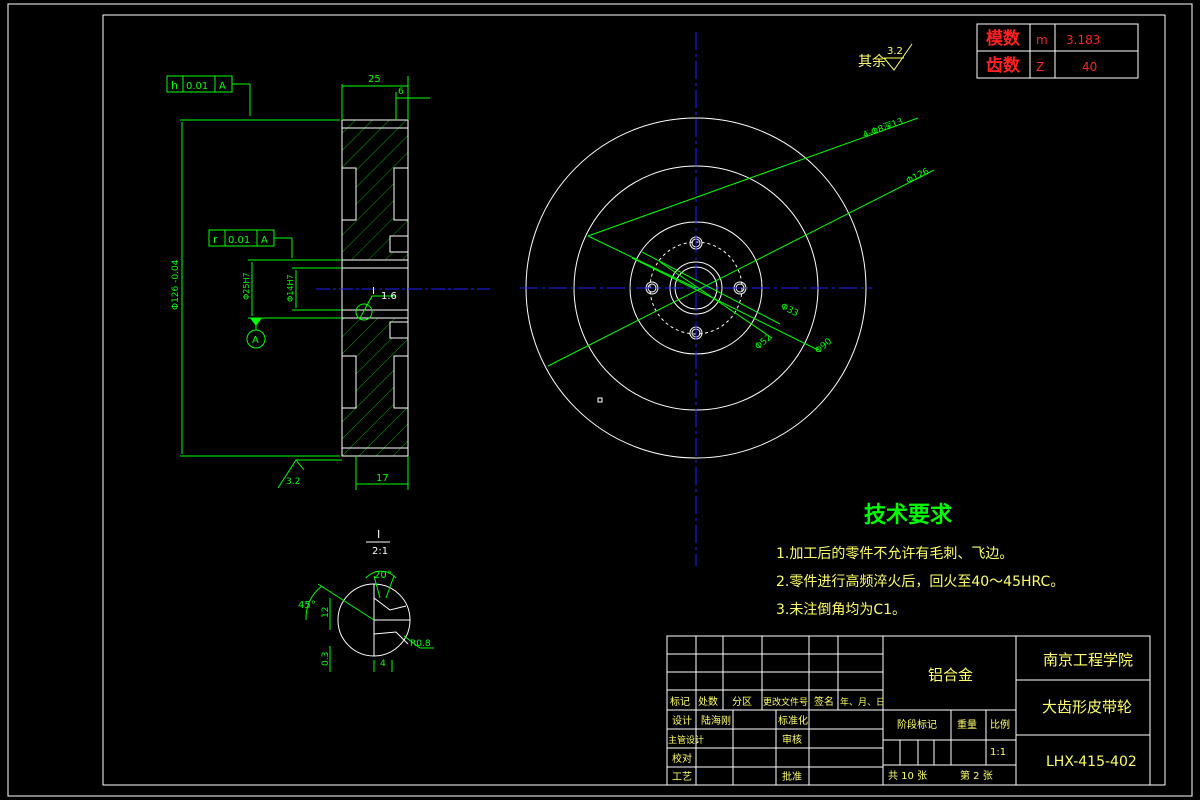 This screenshot has width=1200, height=800. I want to click on param-label-teeth: 齿数, so click(1003, 65).